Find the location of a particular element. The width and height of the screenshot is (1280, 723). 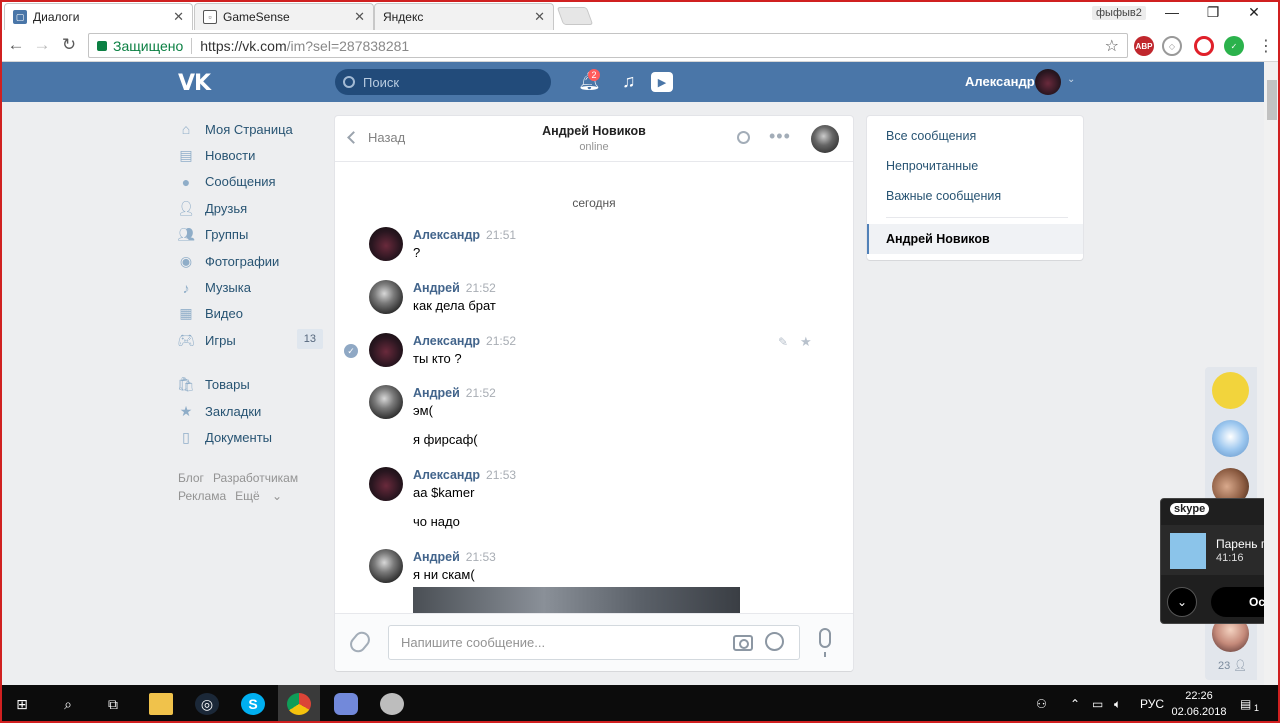

star-icon: ★ is located at coordinates (806, 342).